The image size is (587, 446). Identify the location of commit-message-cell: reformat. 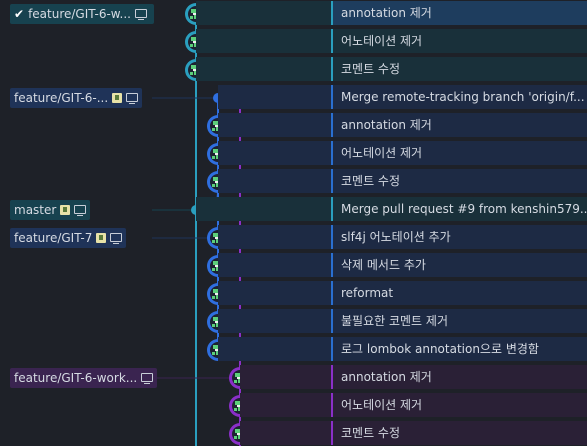
(459, 293).